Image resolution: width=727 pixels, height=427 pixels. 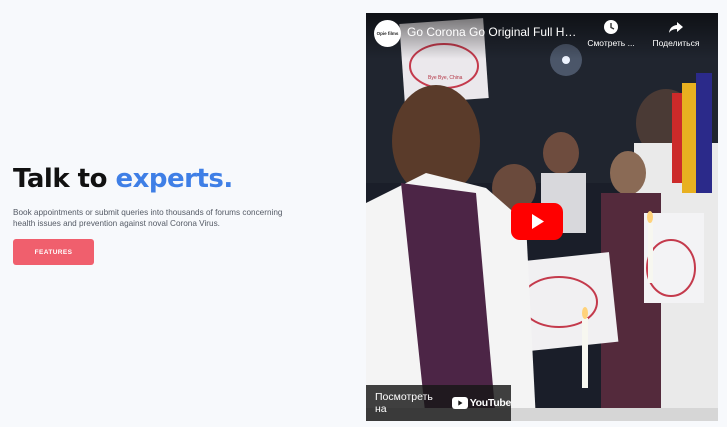 I want to click on features-button: FEATURES, so click(x=53, y=252).